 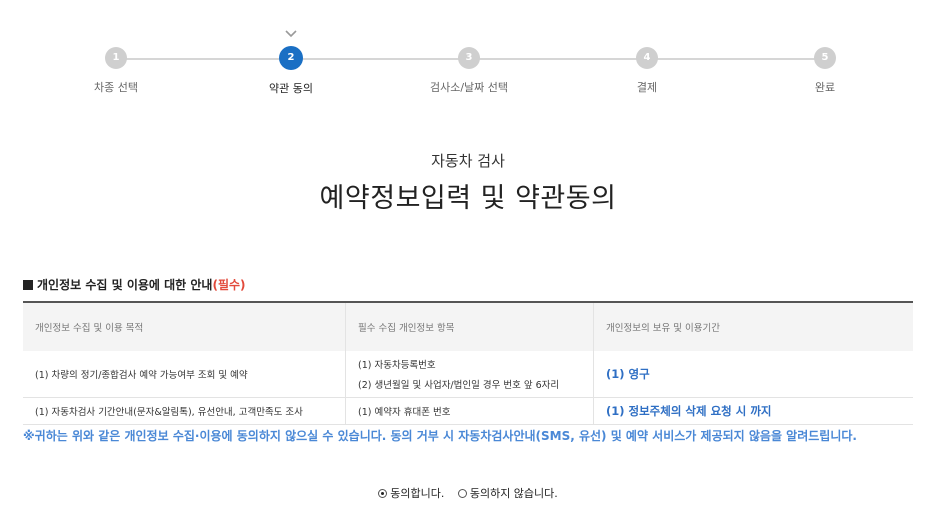 I want to click on step-number: 3, so click(x=469, y=58).